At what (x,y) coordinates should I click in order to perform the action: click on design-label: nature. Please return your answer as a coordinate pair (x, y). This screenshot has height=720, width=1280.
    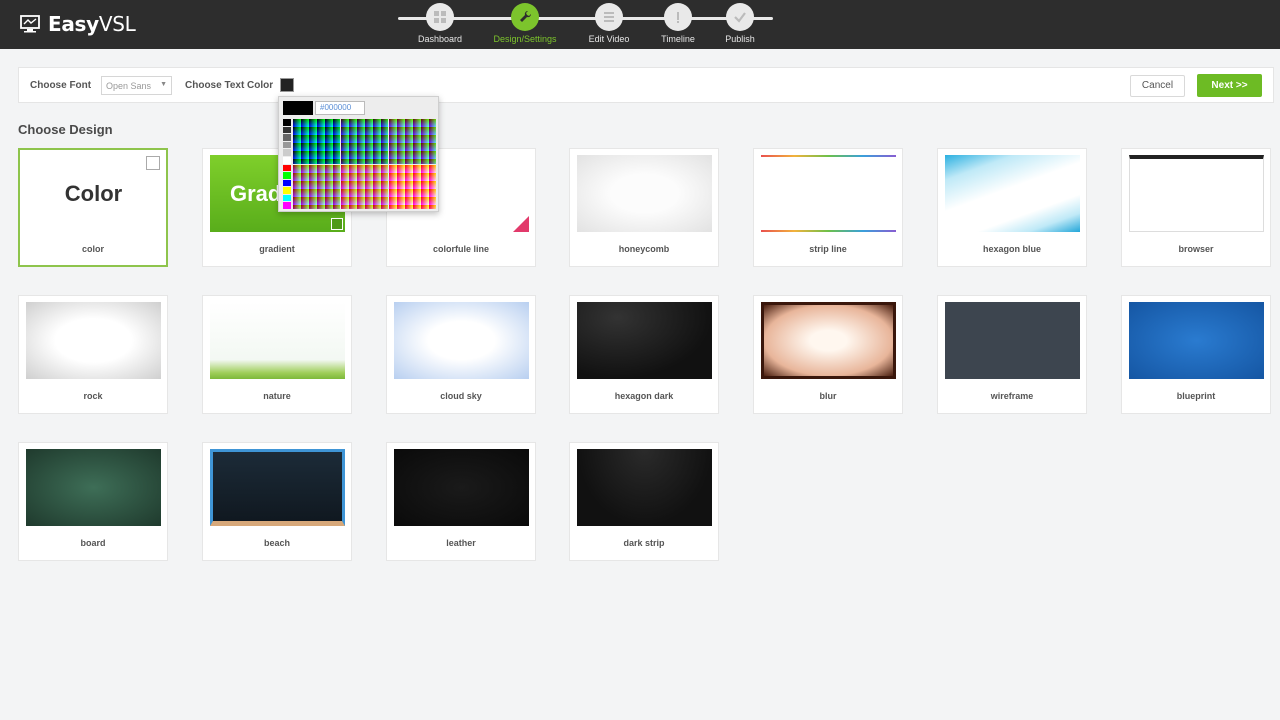
    Looking at the image, I should click on (277, 396).